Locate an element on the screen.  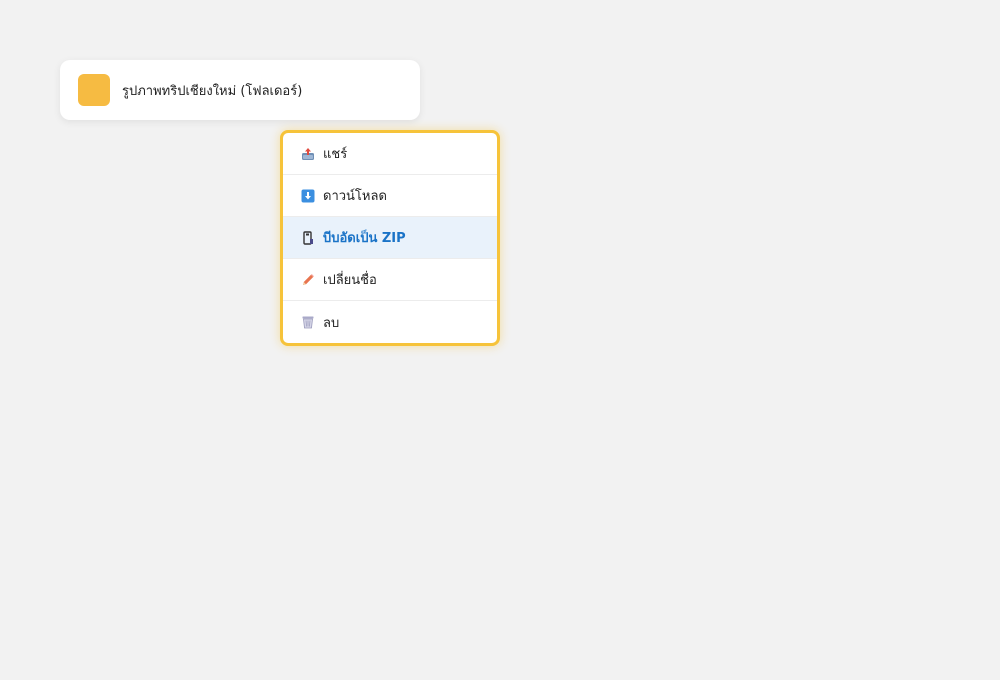
menu-item-compress-zip: บีบอัดเป็น ZIP is located at coordinates (390, 238).